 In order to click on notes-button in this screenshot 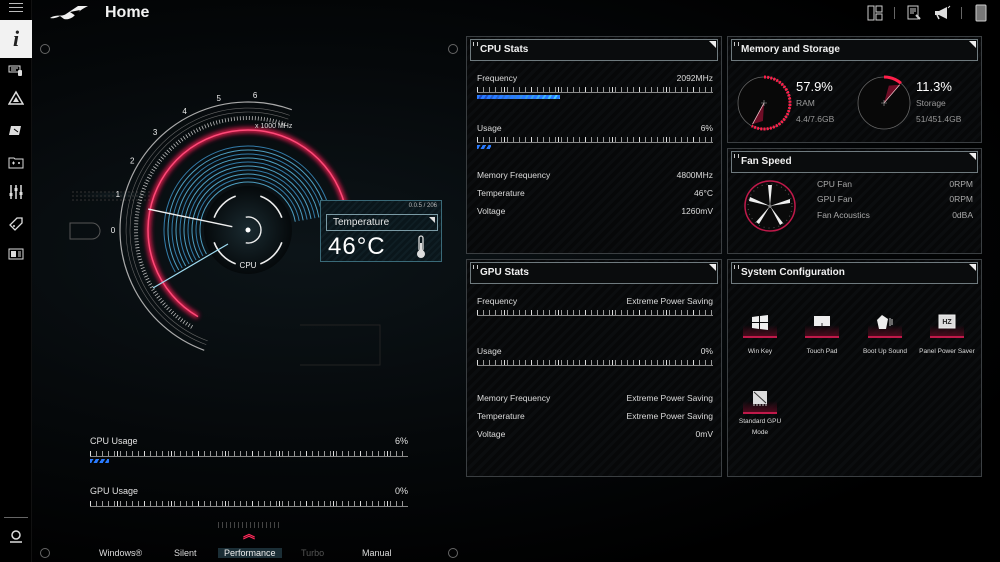, I will do `click(914, 13)`.